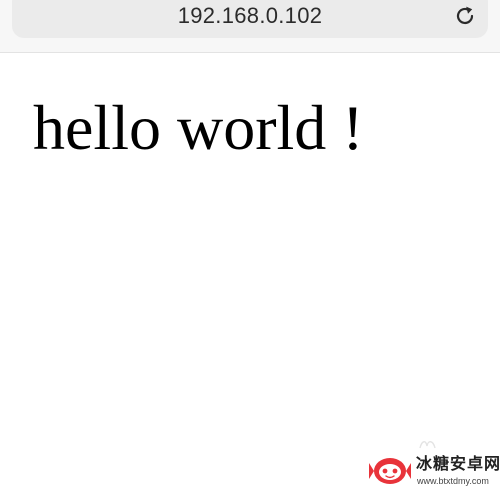 The width and height of the screenshot is (500, 494). What do you see at coordinates (453, 481) in the screenshot?
I see `watermark-url: www.btxtdmy.com` at bounding box center [453, 481].